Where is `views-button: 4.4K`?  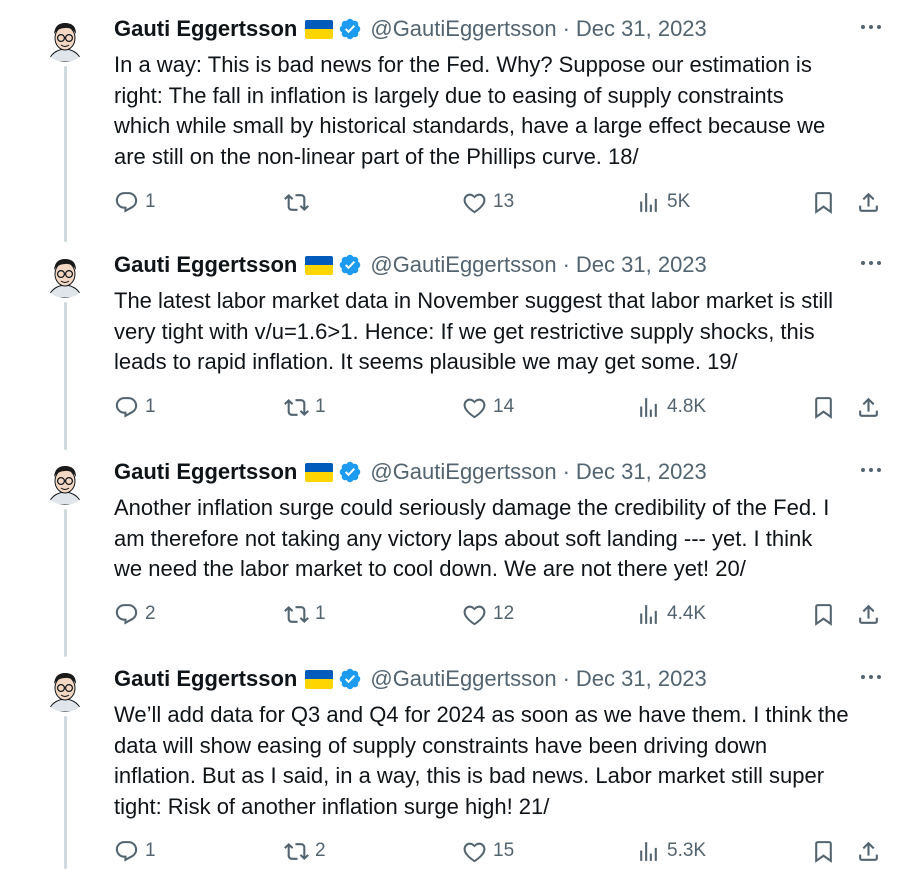 views-button: 4.4K is located at coordinates (671, 614).